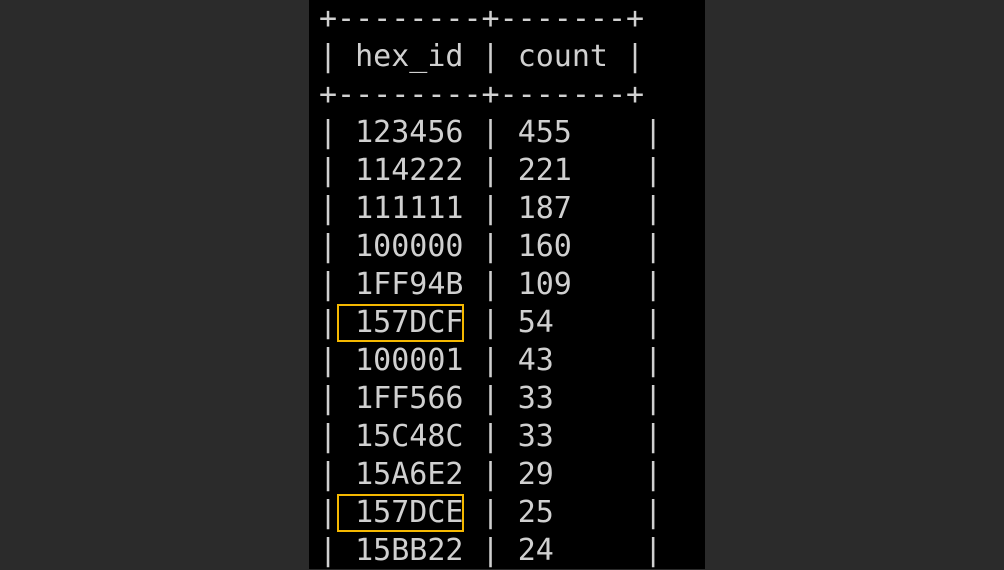 This screenshot has height=570, width=1004. Describe the element at coordinates (409, 170) in the screenshot. I see `cell-hex-id: 114222` at that location.